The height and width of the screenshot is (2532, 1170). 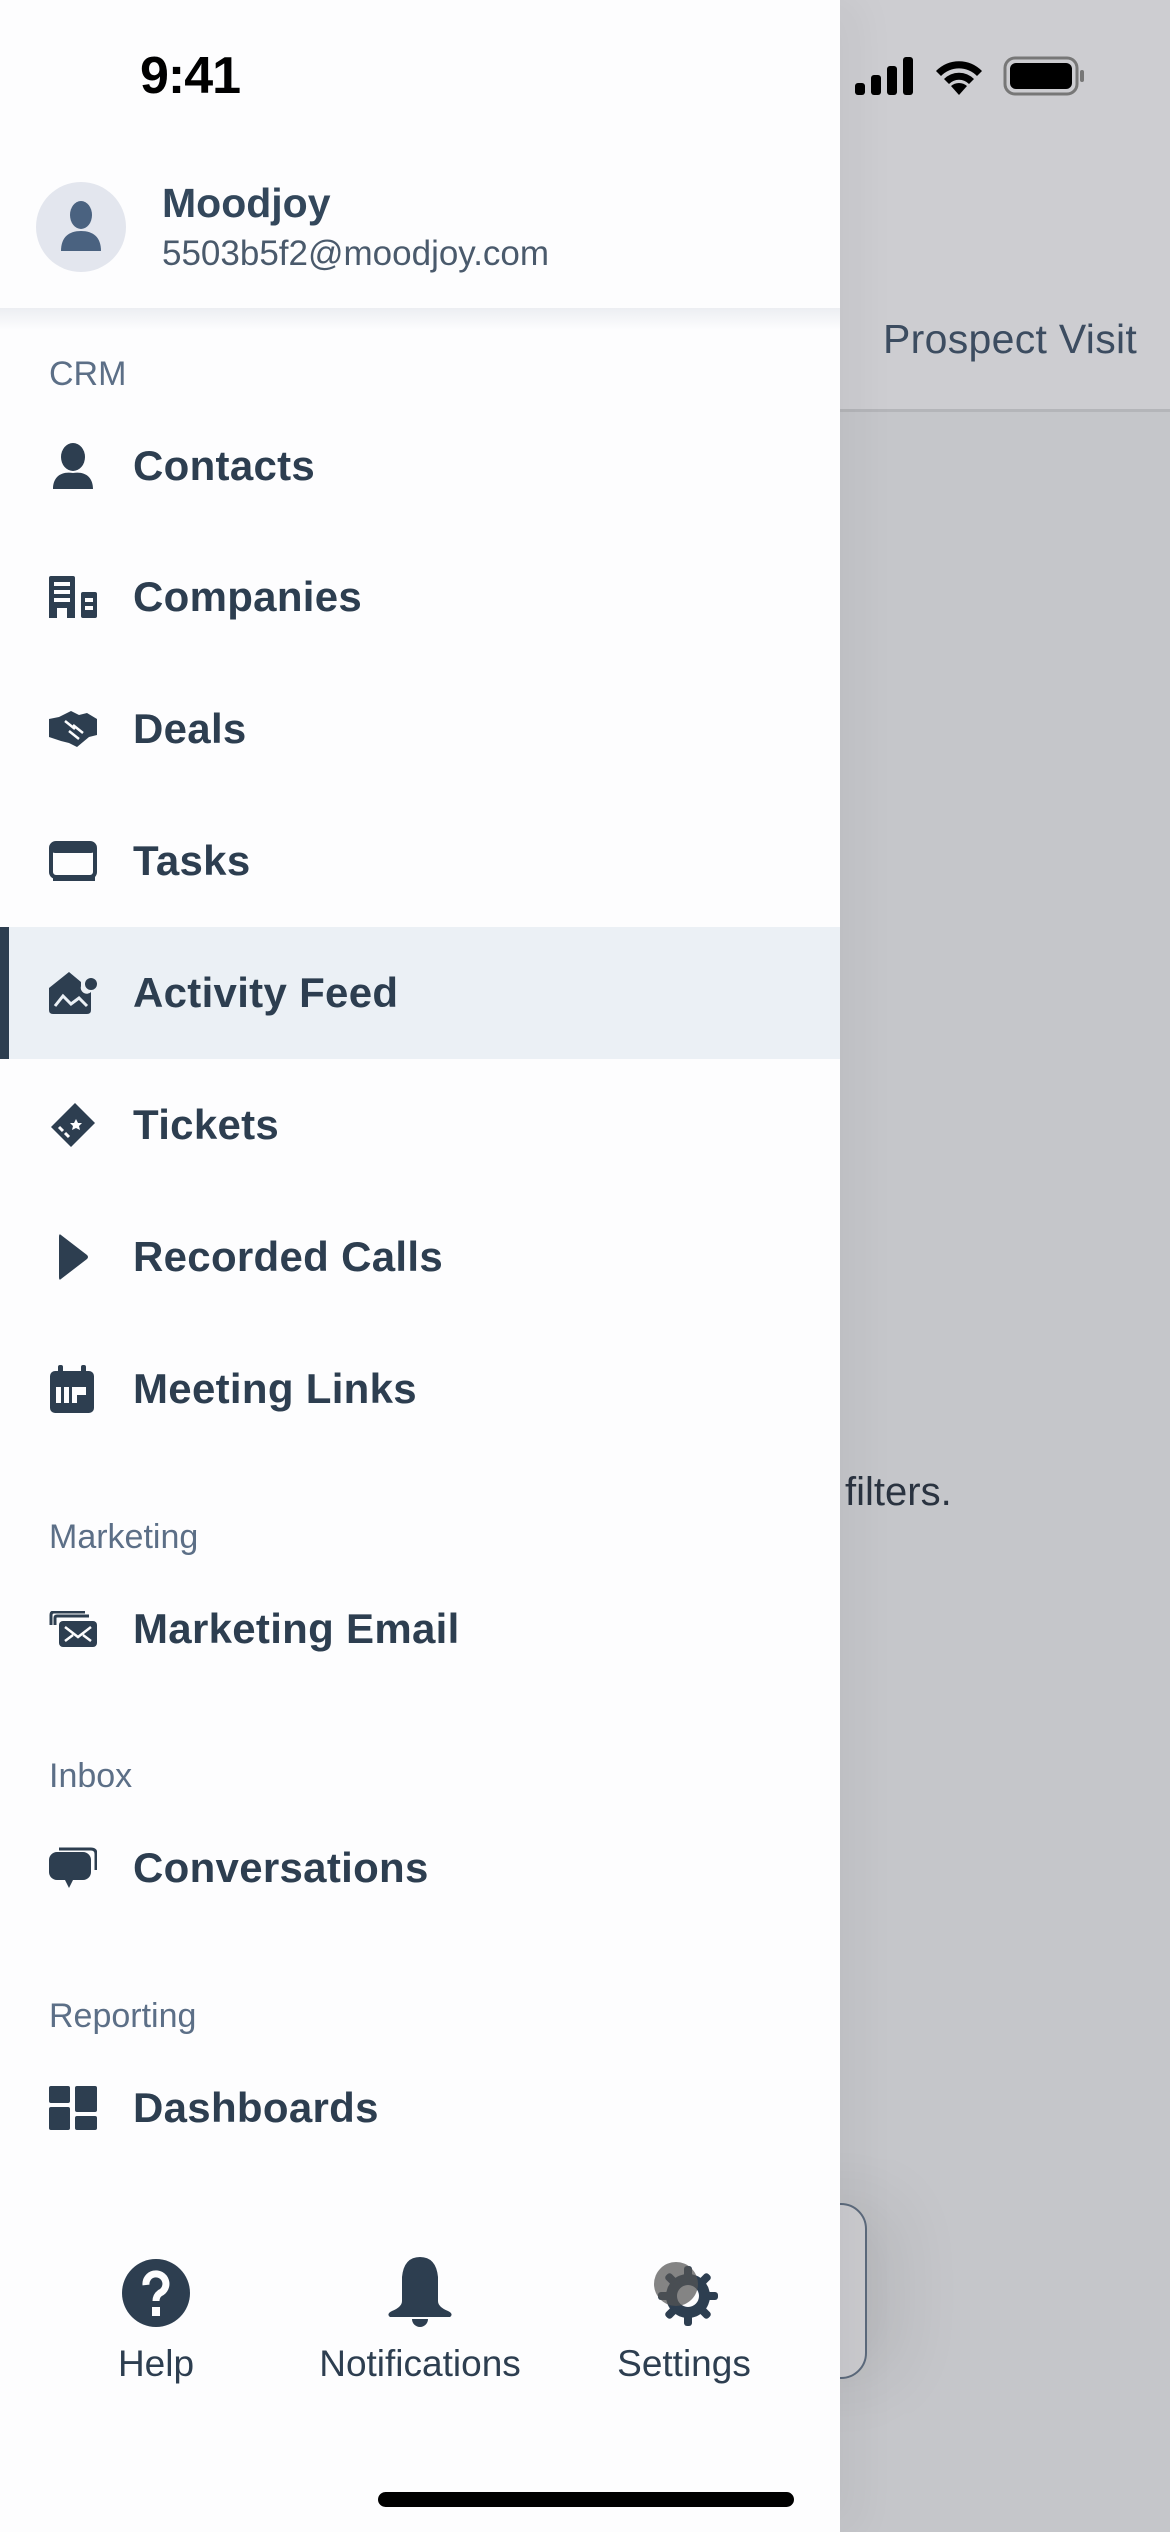 I want to click on home-indicator, so click(x=586, y=2499).